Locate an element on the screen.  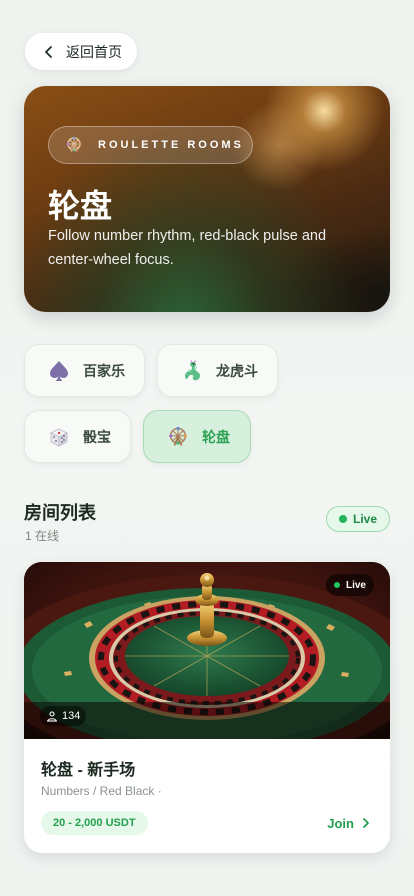
room-live-label: Live is located at coordinates (355, 585).